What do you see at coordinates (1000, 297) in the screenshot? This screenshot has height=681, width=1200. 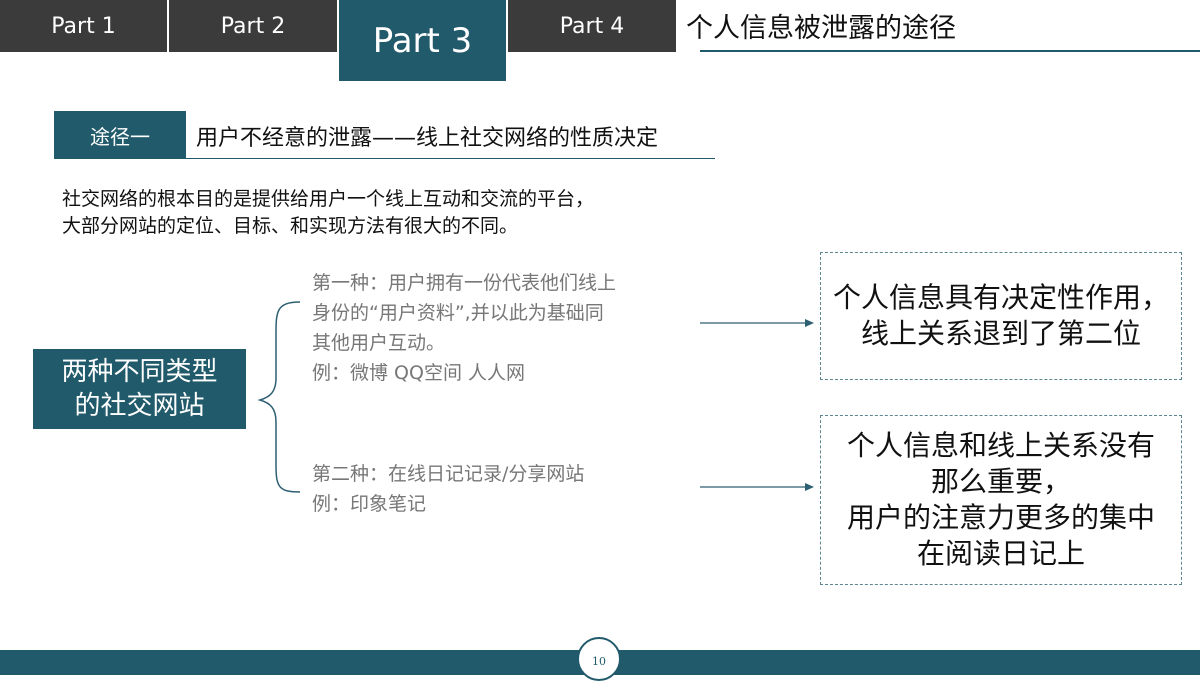 I see `result-line: 个人信息具有决定性作用，` at bounding box center [1000, 297].